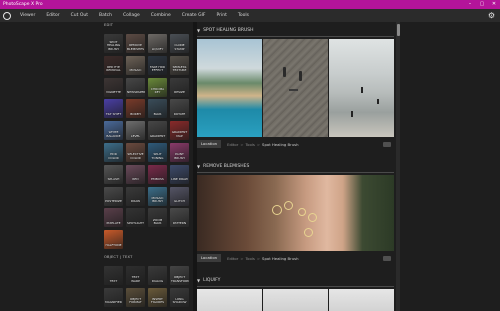  What do you see at coordinates (179, 87) in the screenshot?
I see `tool-tile-resize: RESIZE` at bounding box center [179, 87].